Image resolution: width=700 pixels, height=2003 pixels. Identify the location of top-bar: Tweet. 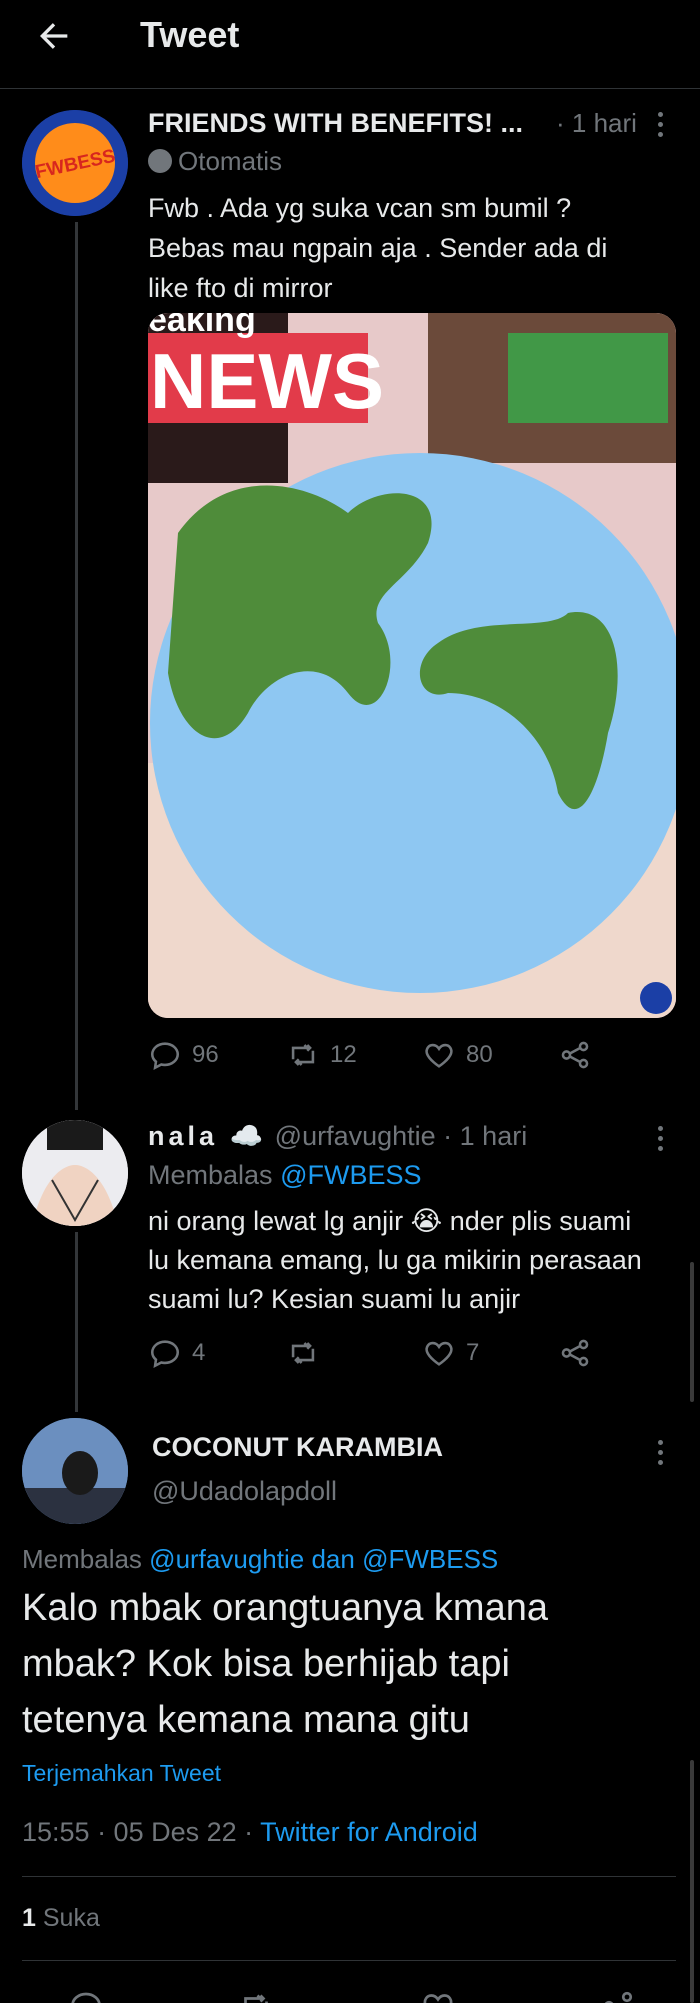
(350, 44).